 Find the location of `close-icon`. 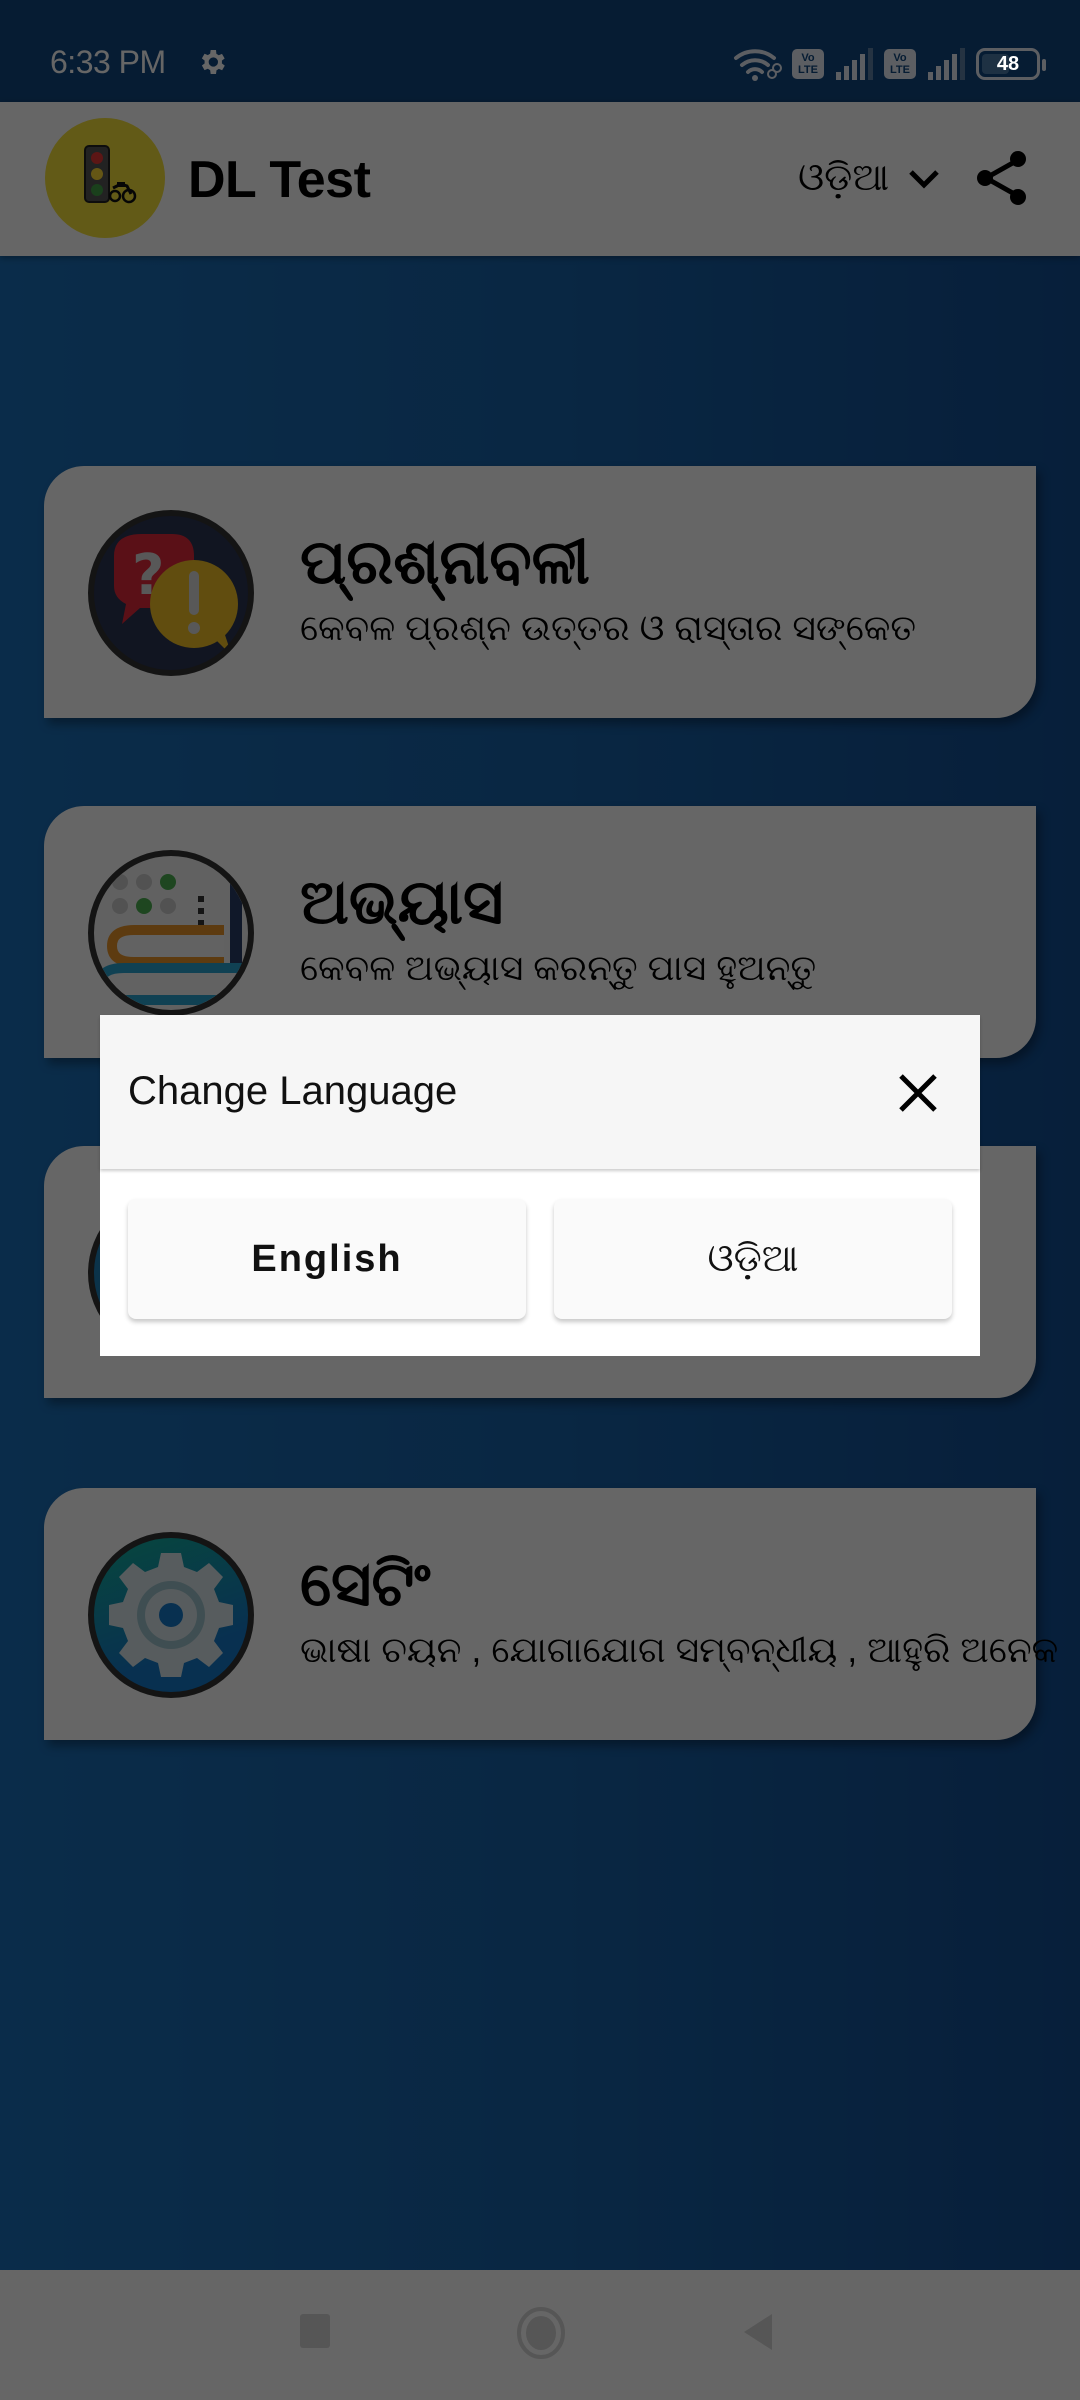

close-icon is located at coordinates (918, 1093).